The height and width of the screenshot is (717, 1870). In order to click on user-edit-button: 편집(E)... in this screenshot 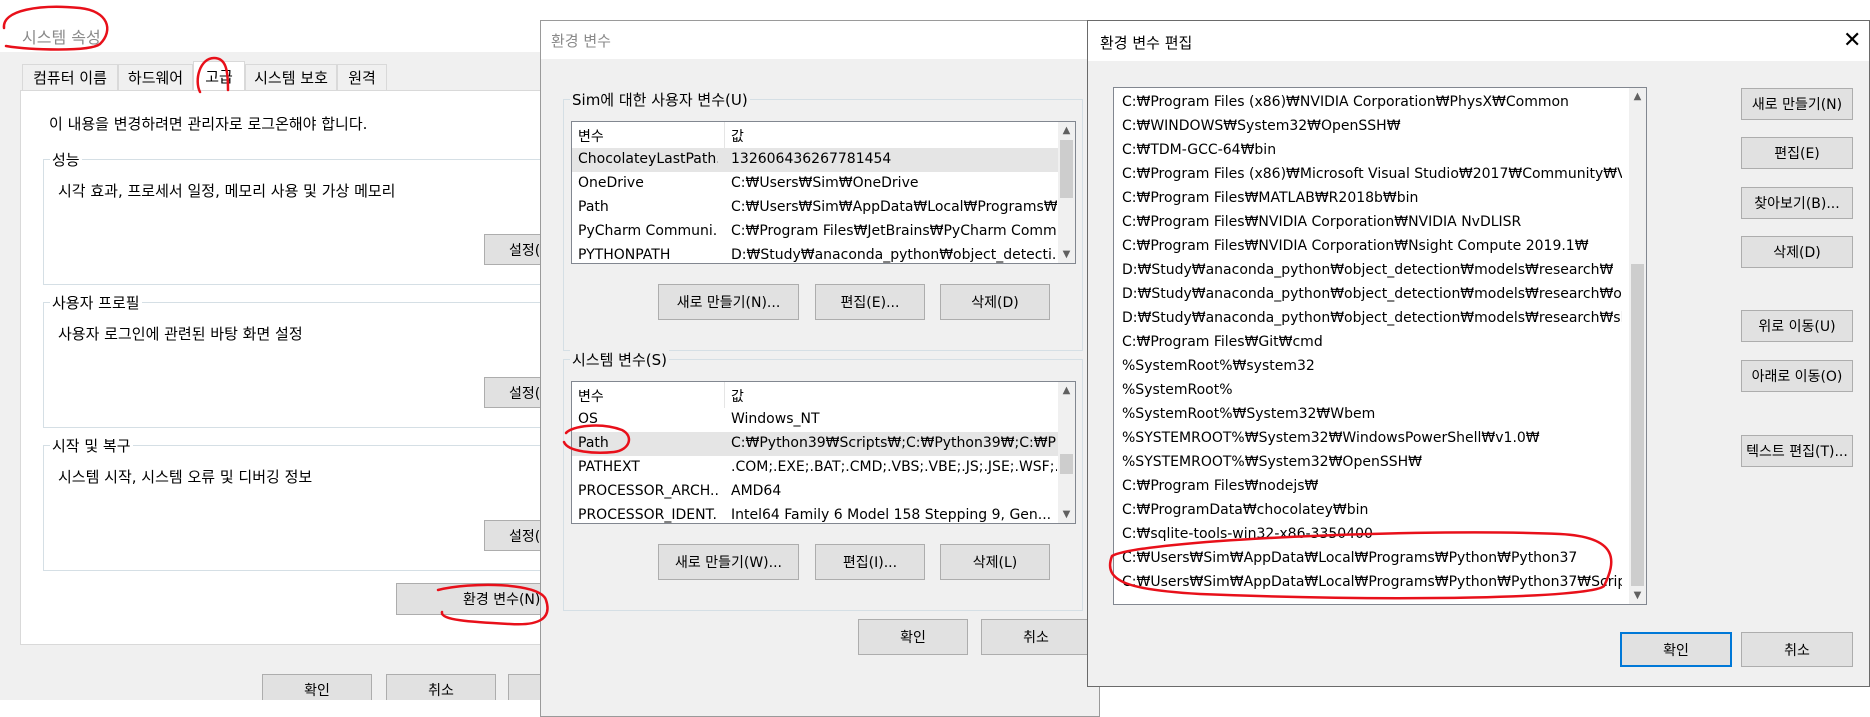, I will do `click(870, 302)`.